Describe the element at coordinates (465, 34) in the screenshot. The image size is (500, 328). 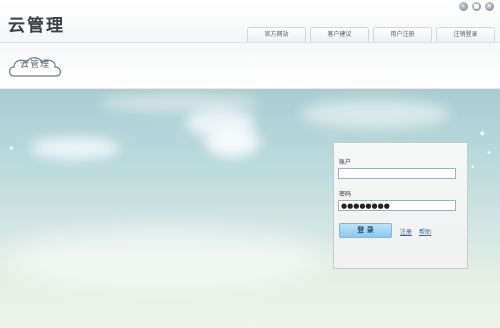
I see `tab-logout: 注销登录` at that location.